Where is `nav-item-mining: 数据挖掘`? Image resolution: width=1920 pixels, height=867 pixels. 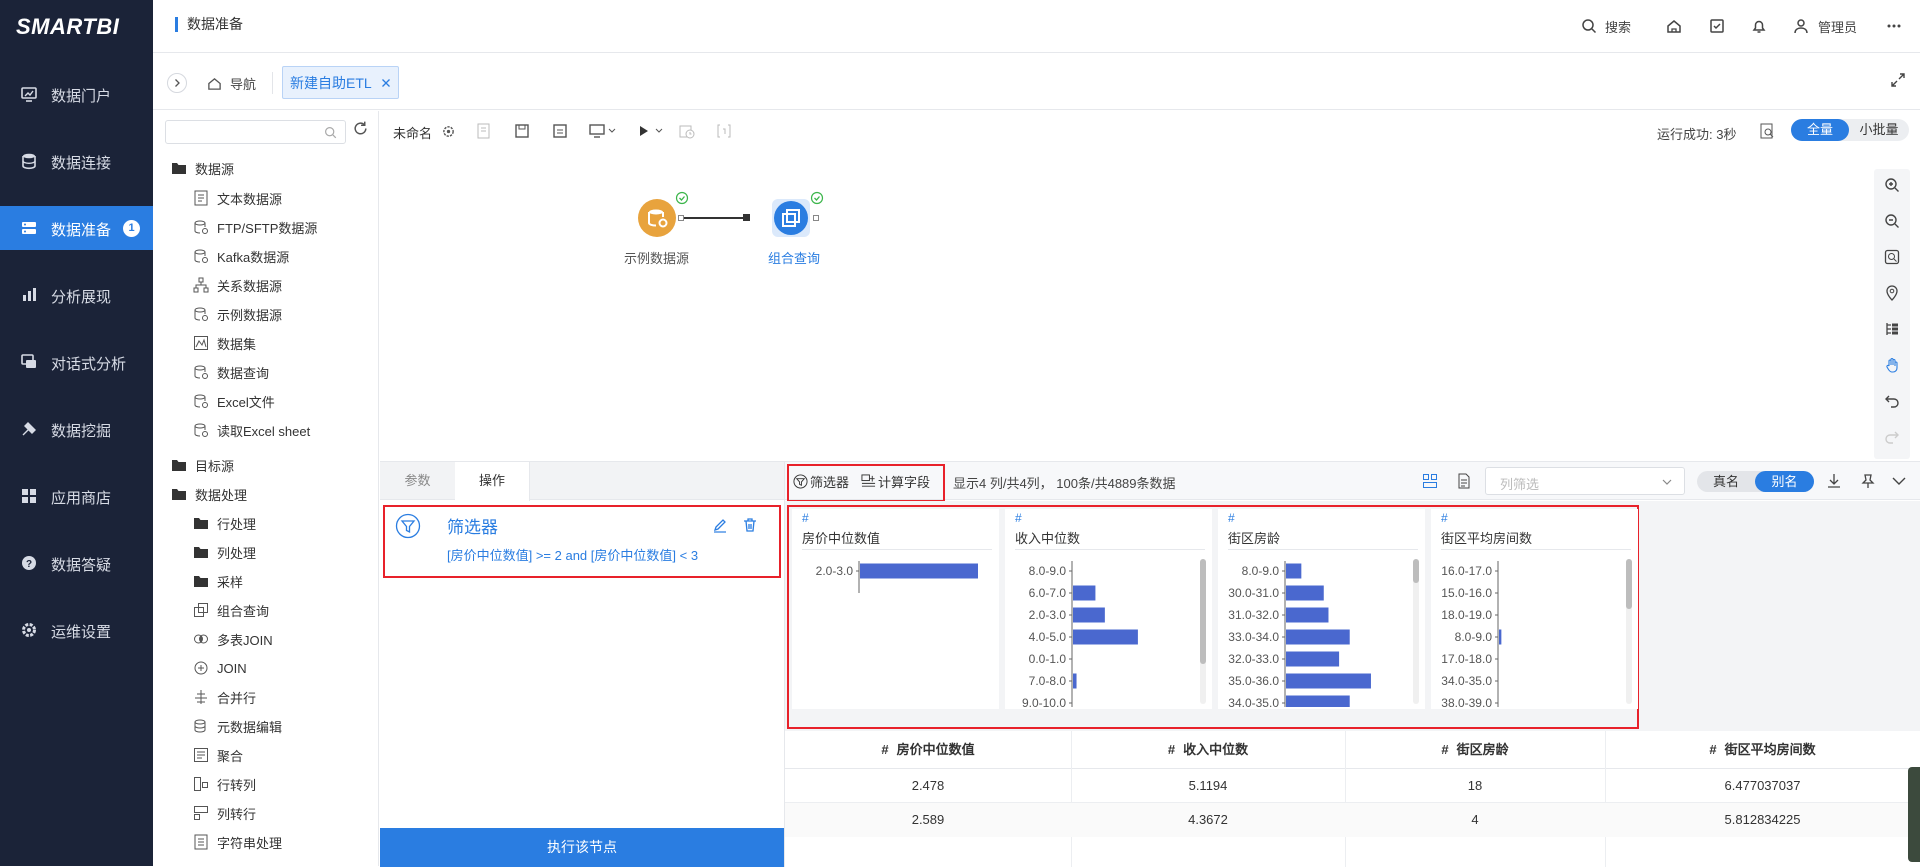 nav-item-mining: 数据挖掘 is located at coordinates (76, 429).